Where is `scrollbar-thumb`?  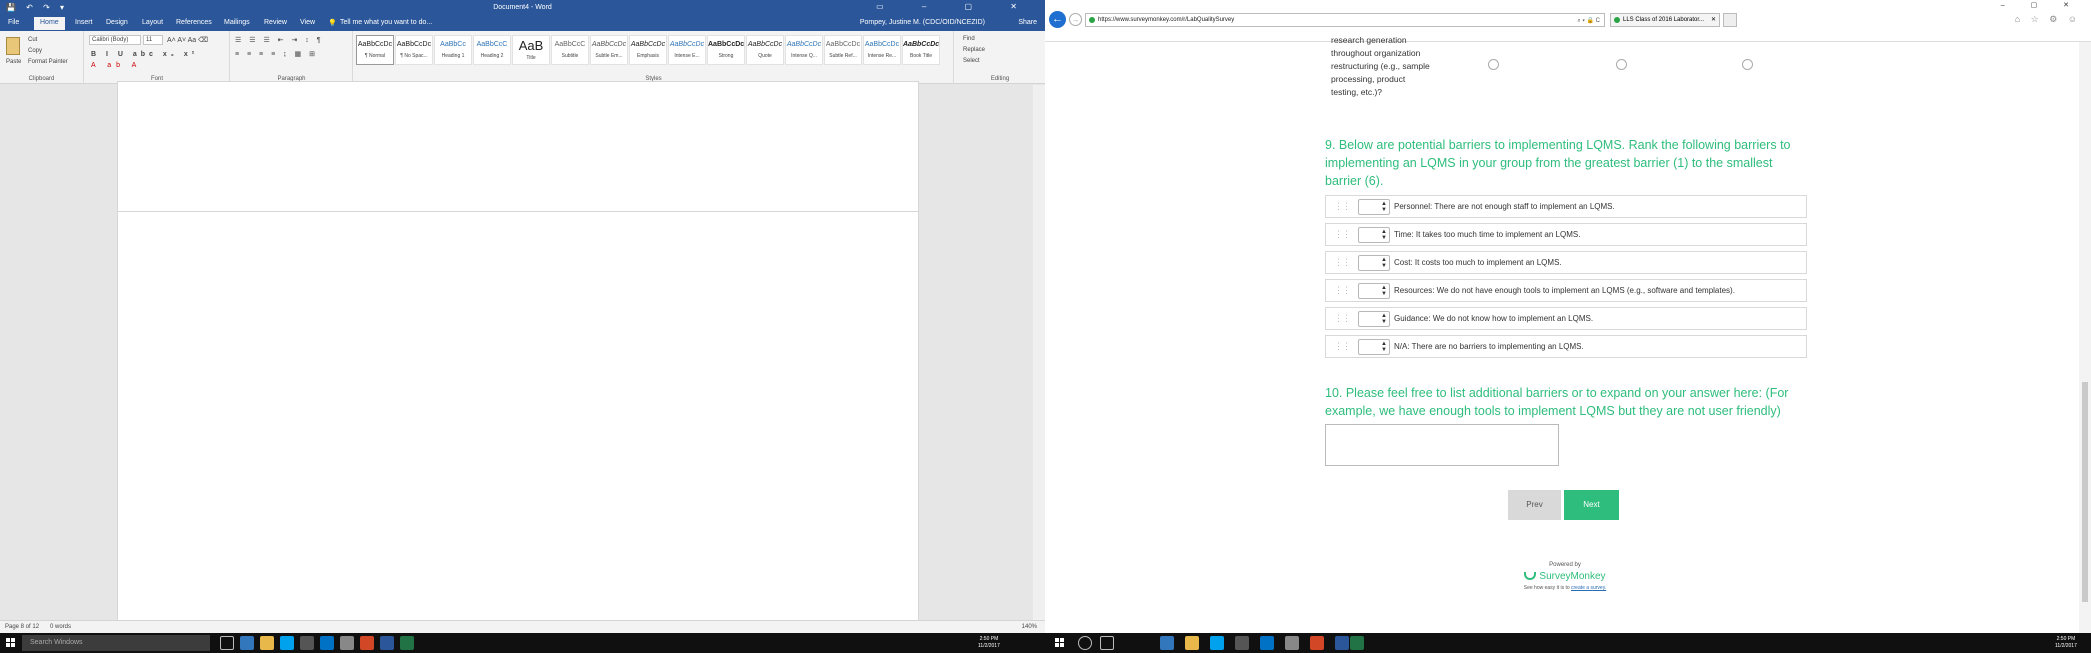 scrollbar-thumb is located at coordinates (2085, 492).